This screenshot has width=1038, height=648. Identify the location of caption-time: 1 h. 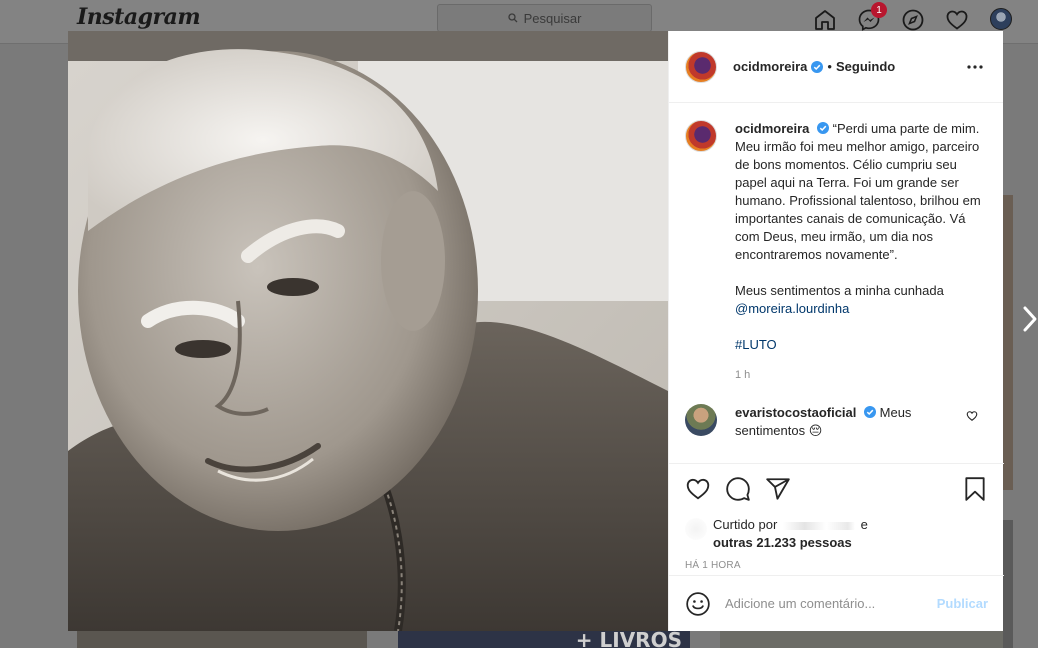
(743, 375).